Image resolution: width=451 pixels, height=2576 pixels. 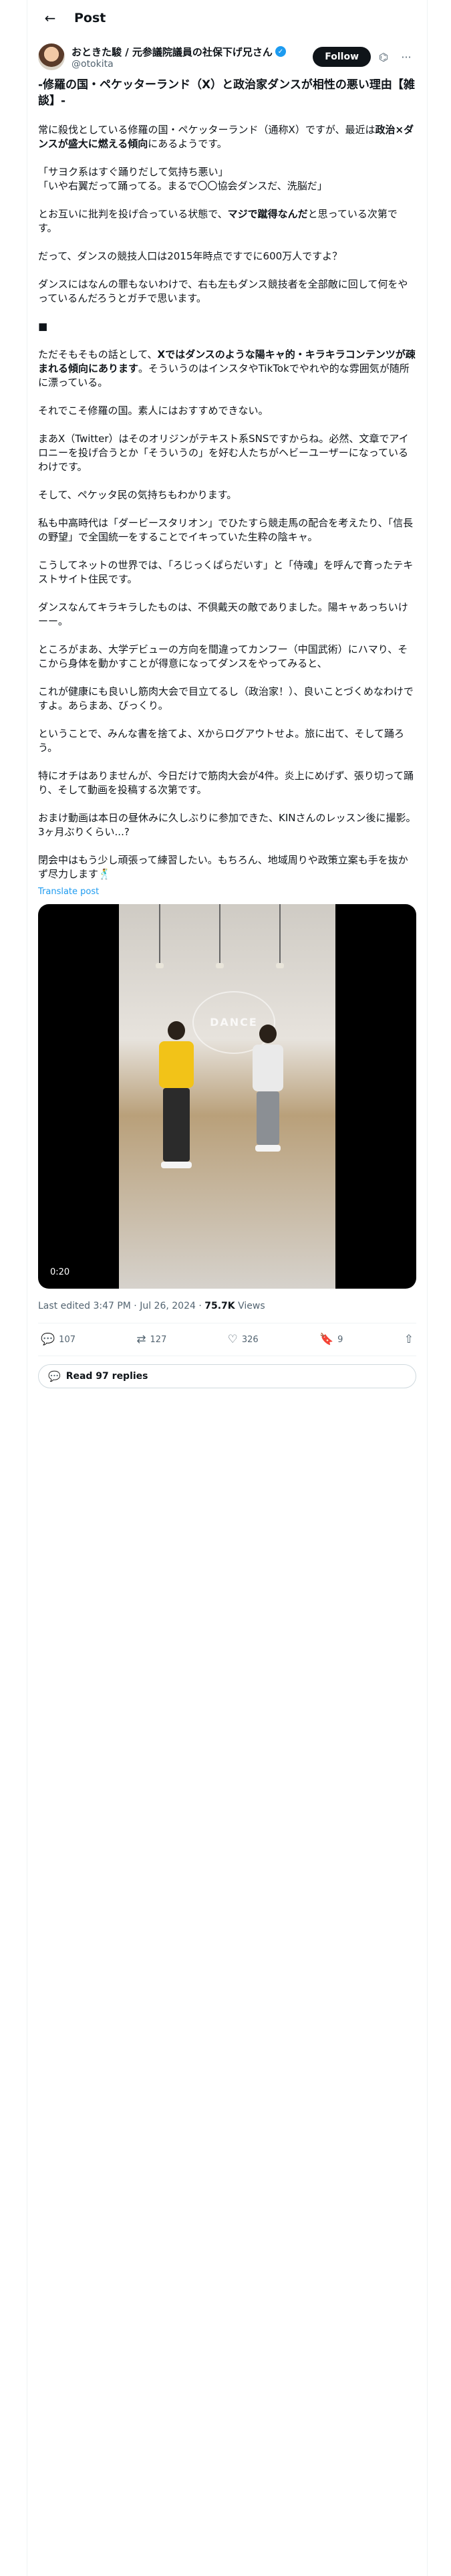 What do you see at coordinates (60, 1272) in the screenshot?
I see `video-timestamp: 0:20` at bounding box center [60, 1272].